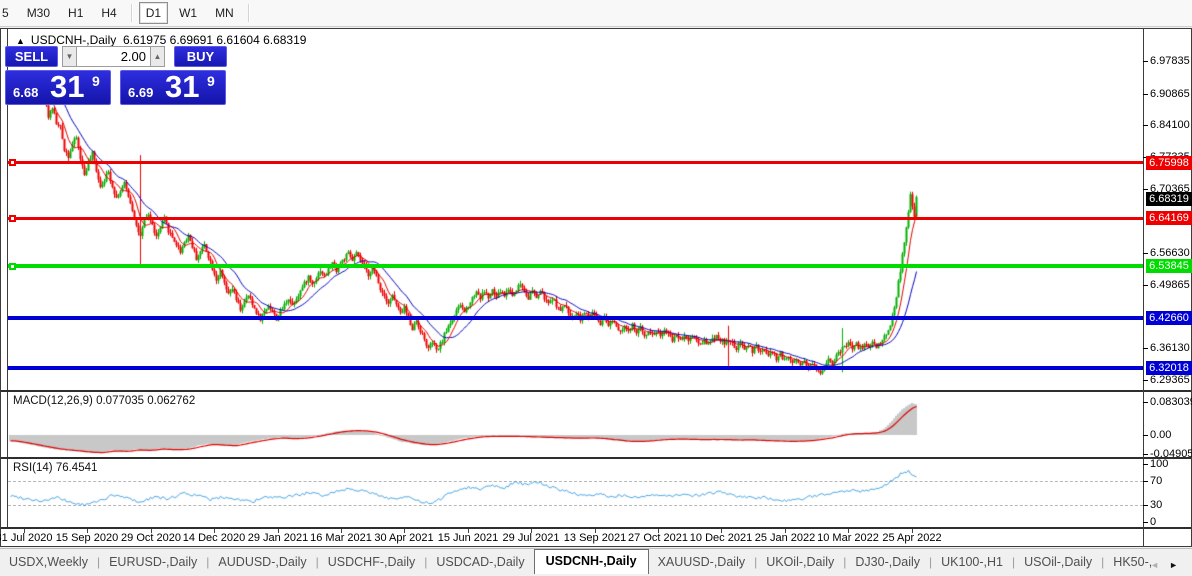 Image resolution: width=1192 pixels, height=576 pixels. Describe the element at coordinates (20, 41) in the screenshot. I see `collapse-triangle-icon: ▲` at that location.